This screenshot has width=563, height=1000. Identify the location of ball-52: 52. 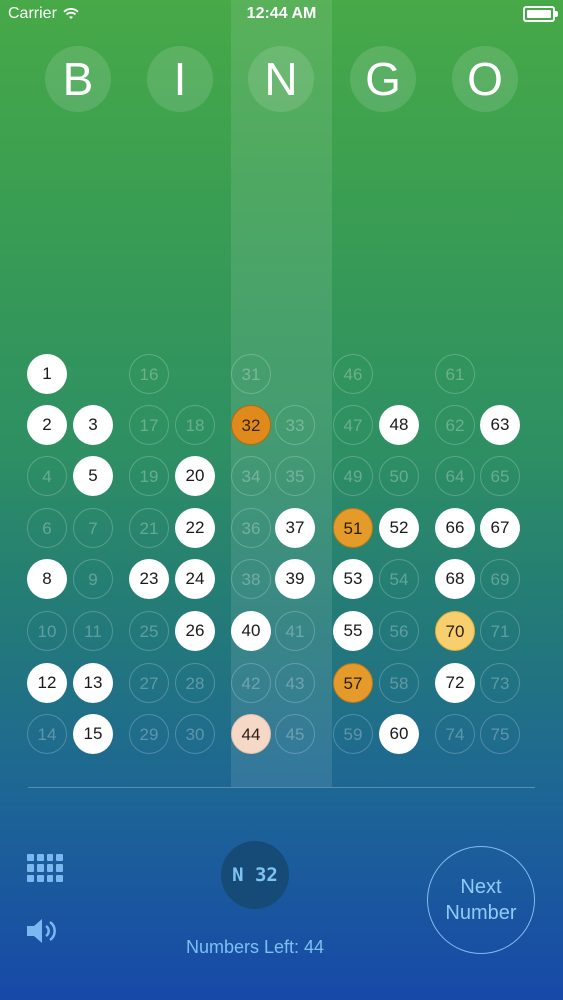
(399, 528).